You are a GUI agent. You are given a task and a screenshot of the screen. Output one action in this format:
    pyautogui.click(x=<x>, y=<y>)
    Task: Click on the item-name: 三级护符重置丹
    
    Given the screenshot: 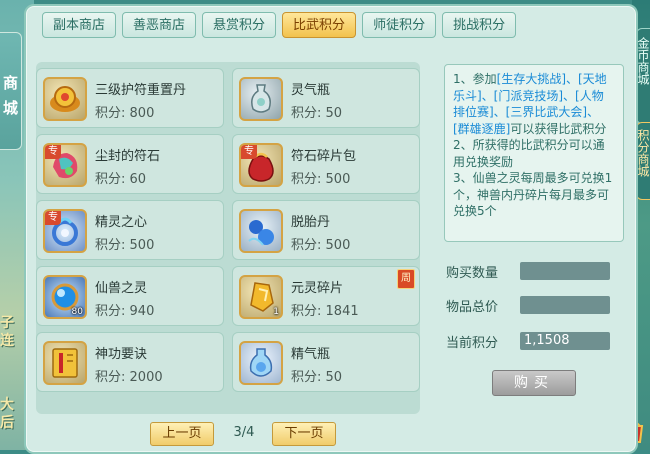 What is the action you would take?
    pyautogui.click(x=141, y=90)
    